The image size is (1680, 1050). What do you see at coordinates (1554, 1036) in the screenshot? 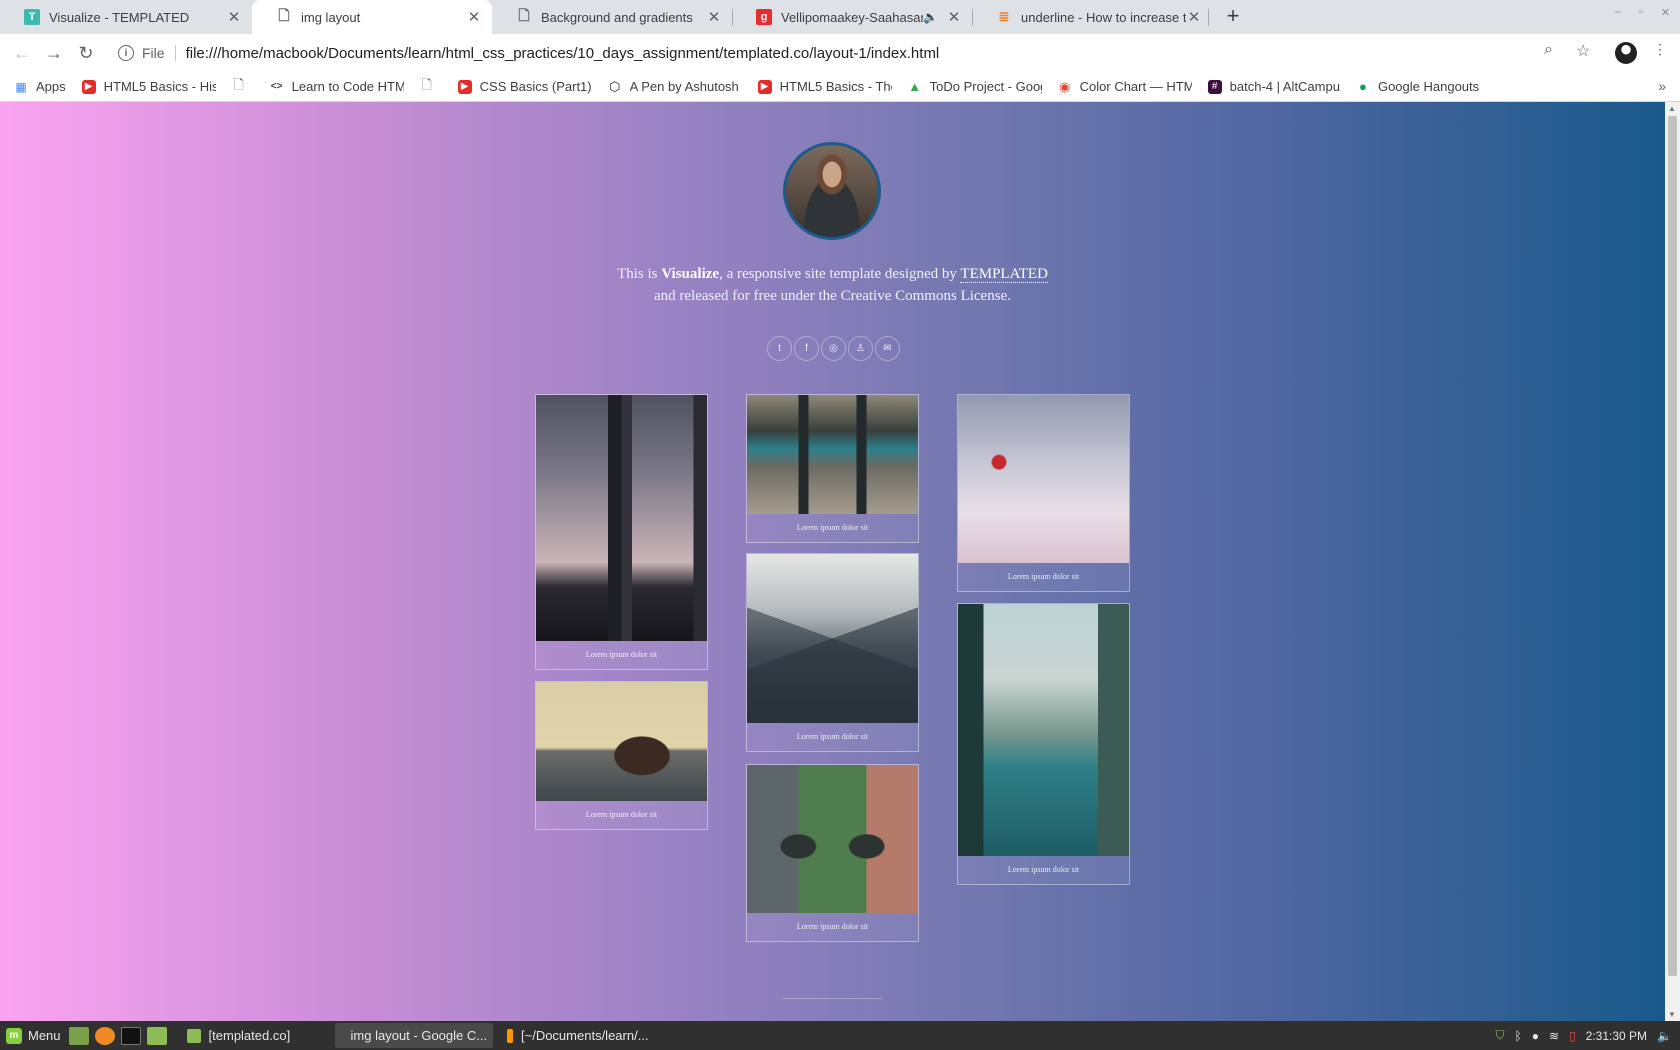
I see `wifi-icon: ≋` at bounding box center [1554, 1036].